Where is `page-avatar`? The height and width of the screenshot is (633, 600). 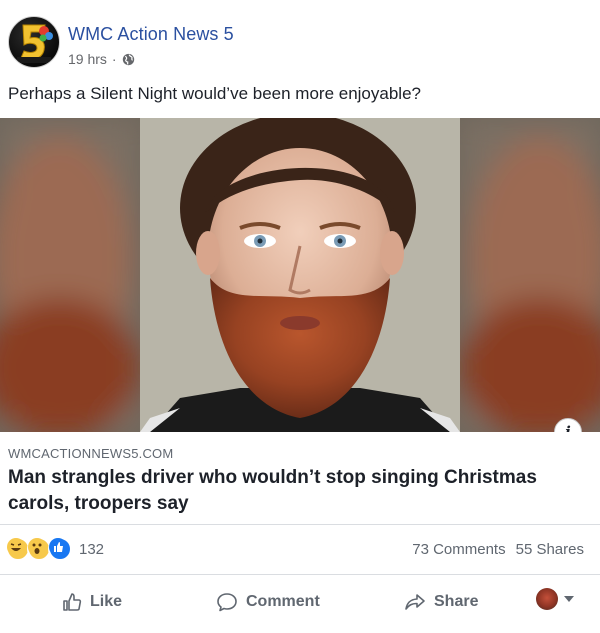 page-avatar is located at coordinates (34, 42).